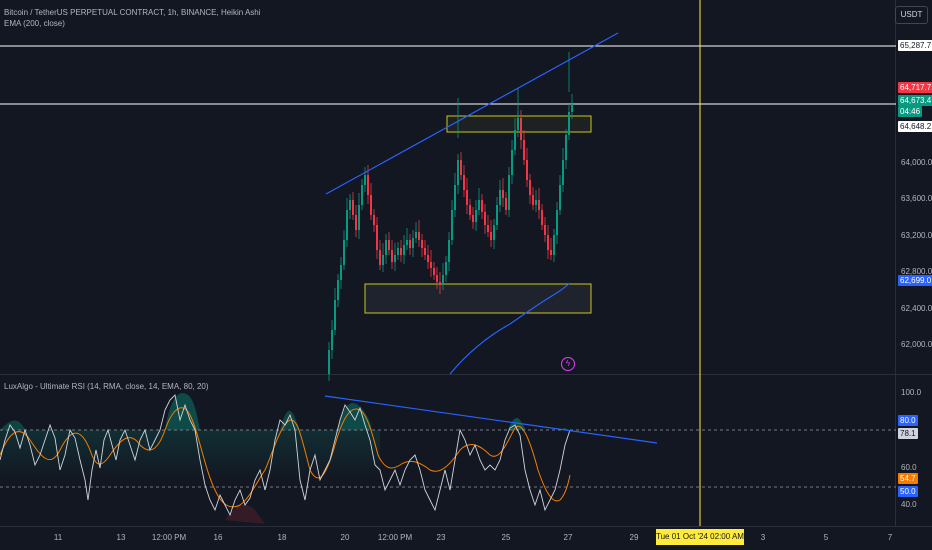 This screenshot has width=932, height=550. What do you see at coordinates (890, 537) in the screenshot?
I see `time-tick-label: 7` at bounding box center [890, 537].